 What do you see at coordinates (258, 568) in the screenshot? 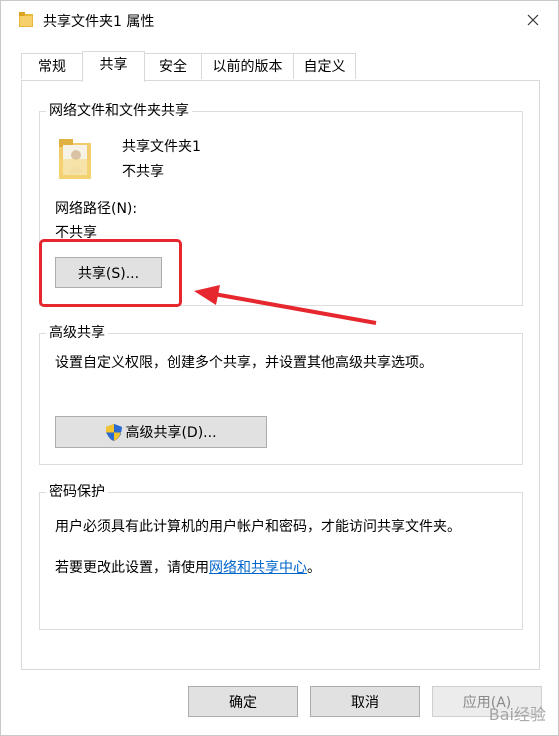
I see `network-sharing-center-link: 网络和共享中心` at bounding box center [258, 568].